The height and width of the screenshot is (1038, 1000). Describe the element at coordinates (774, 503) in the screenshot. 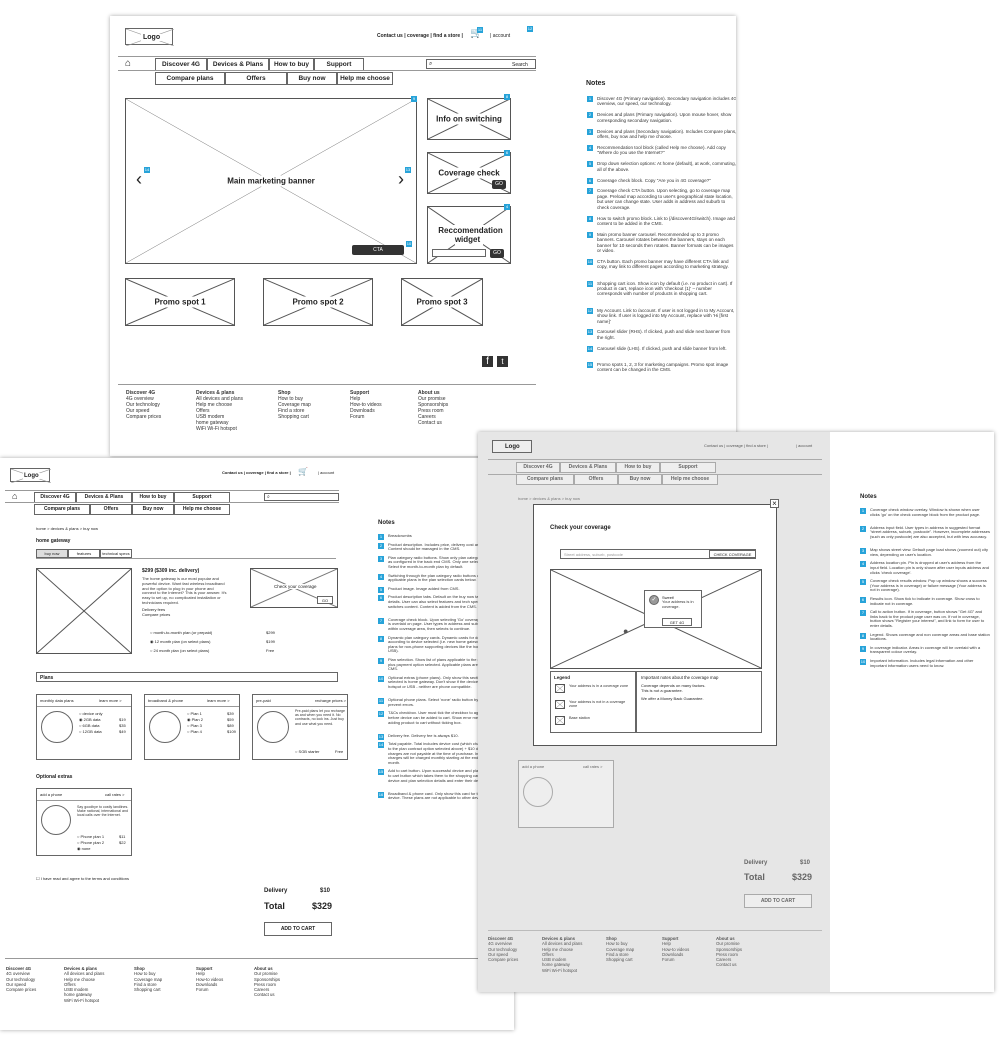

I see `close-icon: ×` at that location.